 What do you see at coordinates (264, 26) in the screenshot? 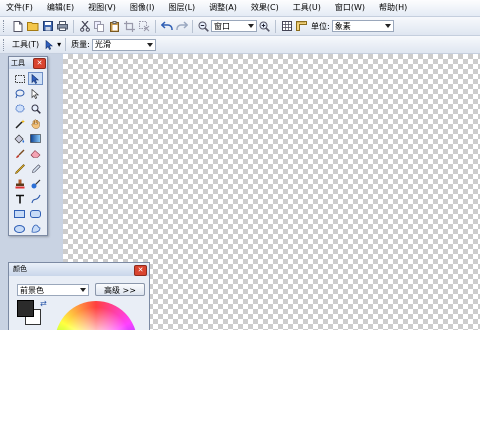
I see `zoom-in-icon` at bounding box center [264, 26].